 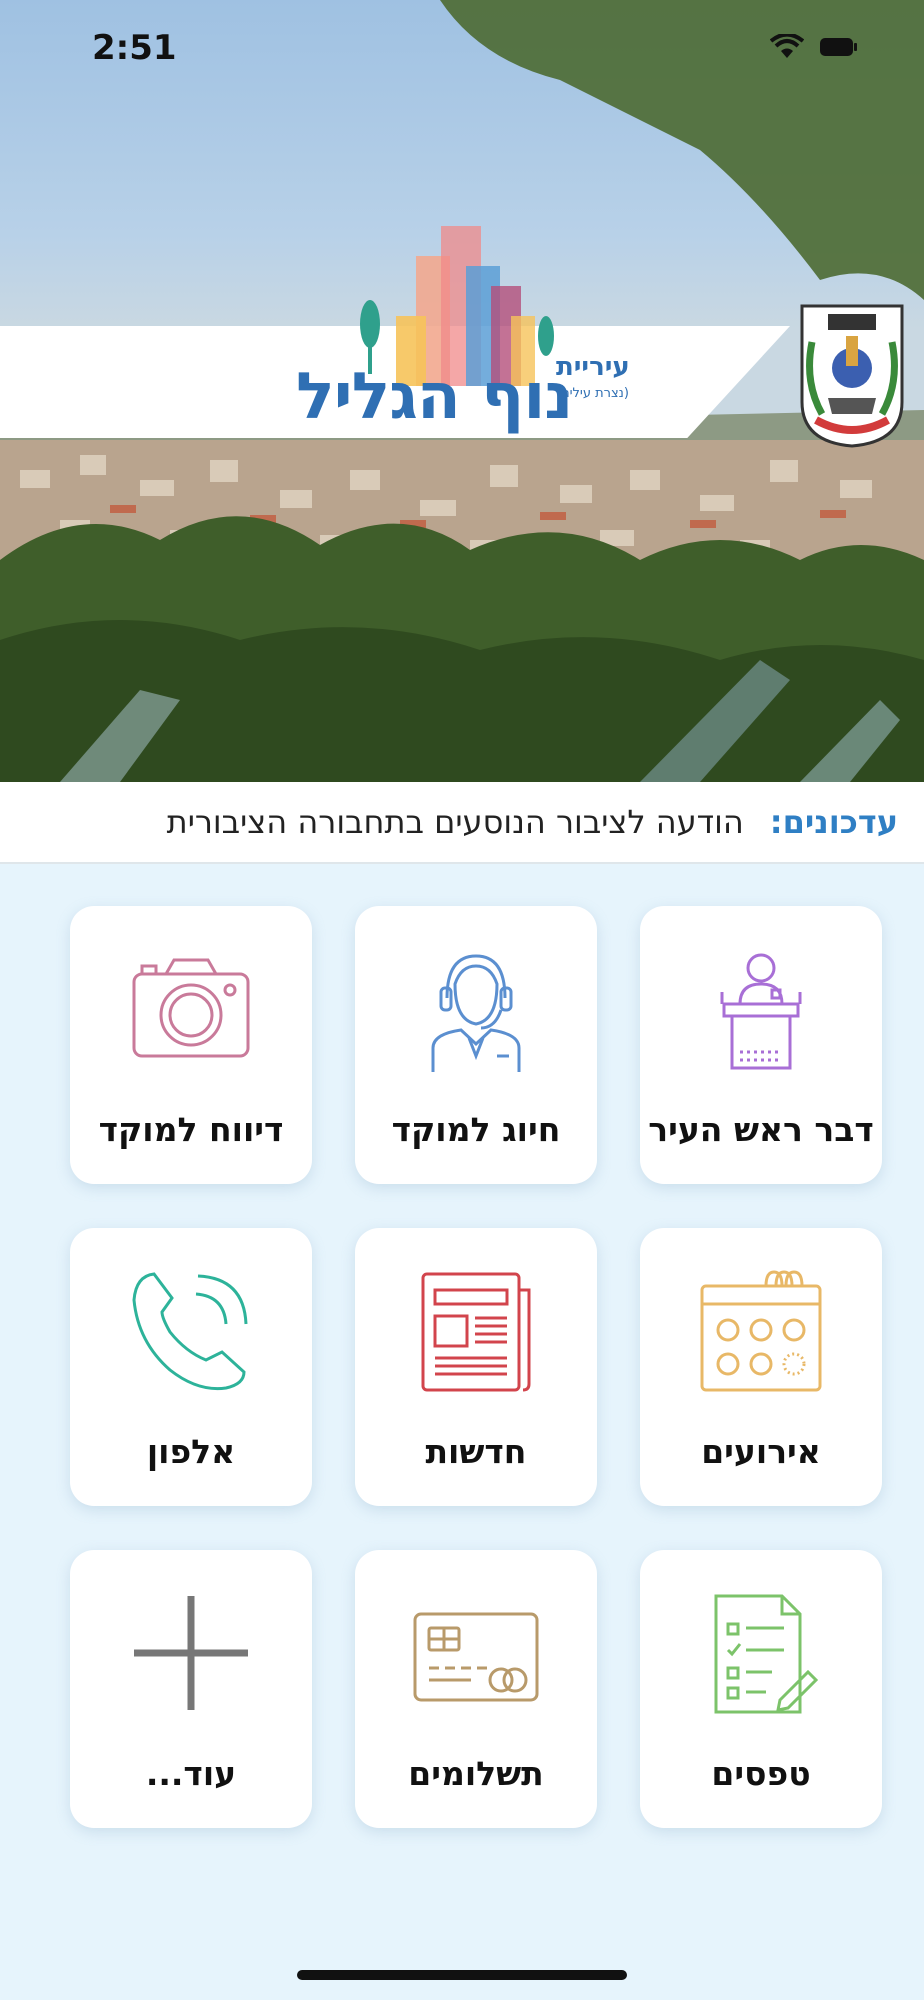 What do you see at coordinates (190, 1331) in the screenshot?
I see `phone-icon` at bounding box center [190, 1331].